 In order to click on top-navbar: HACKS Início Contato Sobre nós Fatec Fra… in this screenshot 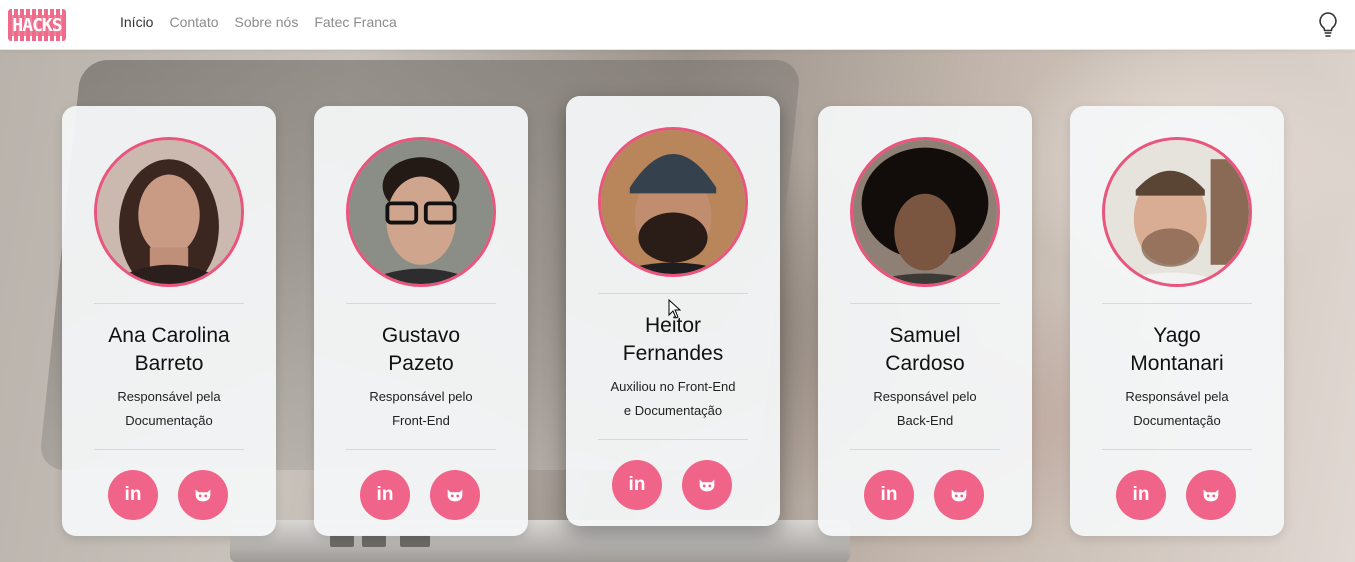, I will do `click(677, 25)`.